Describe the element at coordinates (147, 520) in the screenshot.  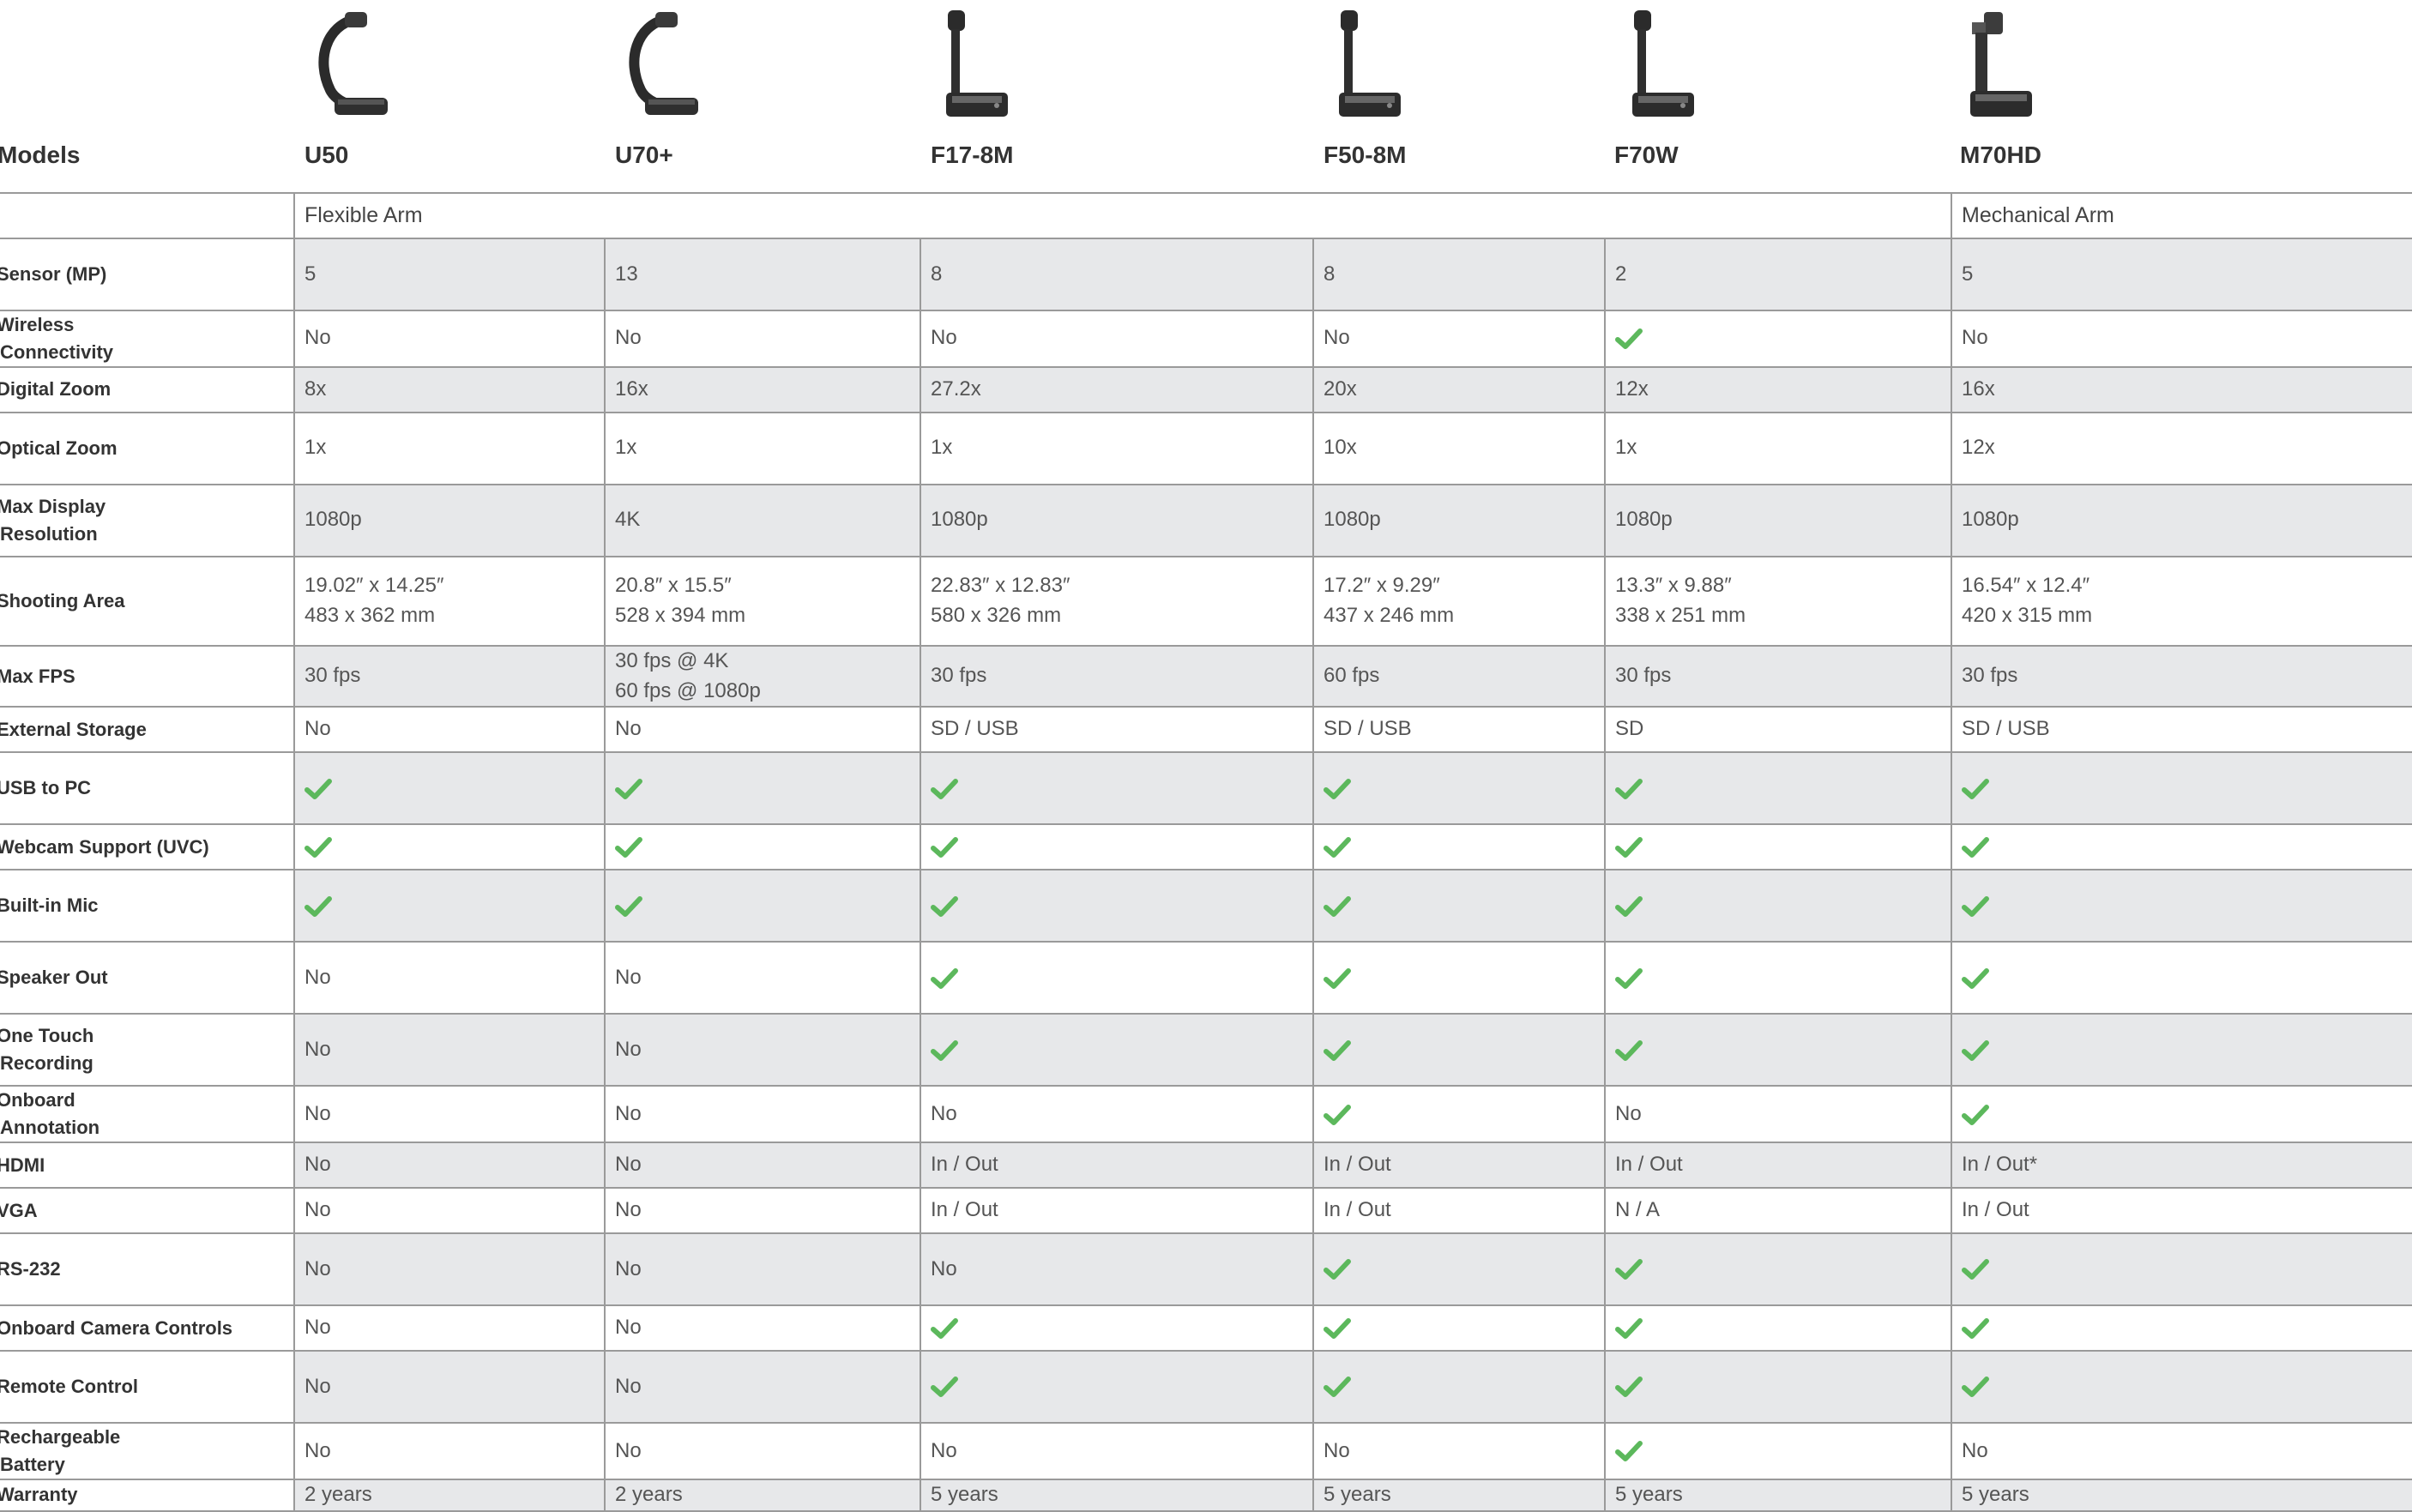
I see `row-label-max-display-resolution: Max Display Resolution` at that location.